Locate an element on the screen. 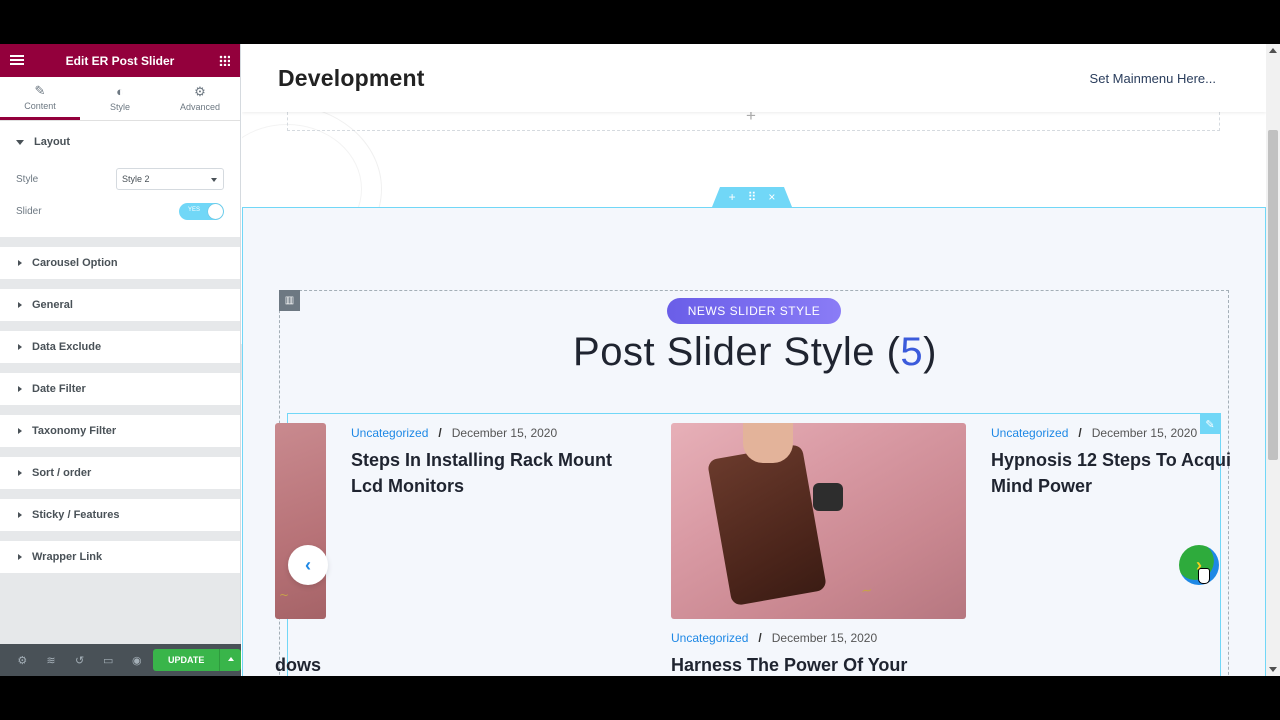 The height and width of the screenshot is (720, 1280). update-button: UPDATE is located at coordinates (186, 660).